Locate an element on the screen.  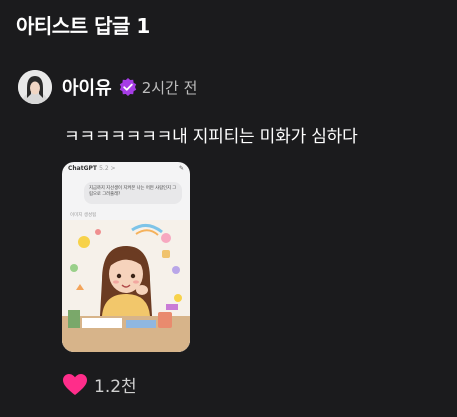
edit-icon: ✎ is located at coordinates (181, 168).